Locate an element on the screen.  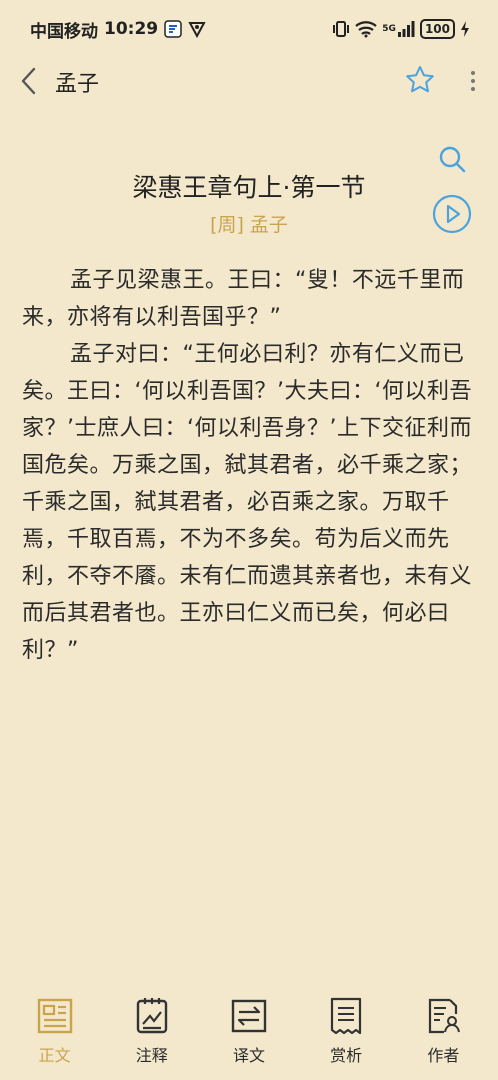
tab-main-text: 正文 is located at coordinates (55, 1038).